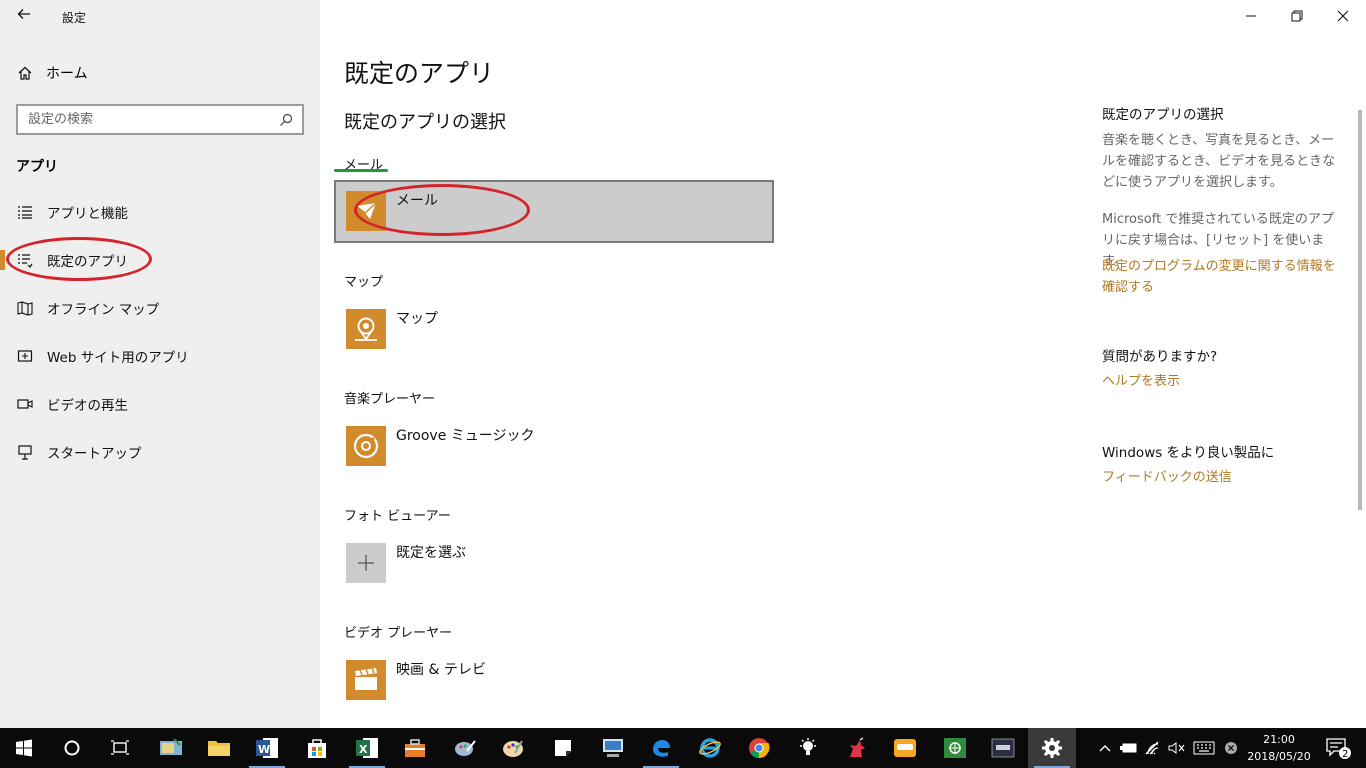  Describe the element at coordinates (37, 167) in the screenshot. I see `section-title-apps: アプリ` at that location.